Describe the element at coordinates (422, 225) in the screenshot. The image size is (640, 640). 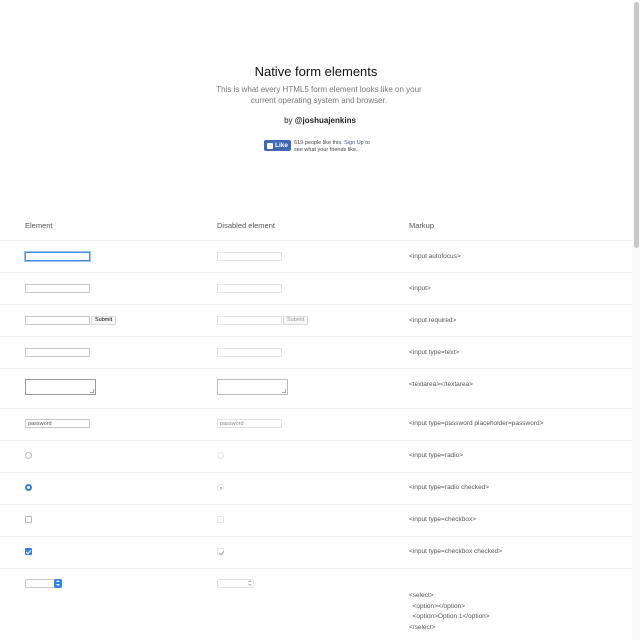
I see `column-header-markup: Markup` at that location.